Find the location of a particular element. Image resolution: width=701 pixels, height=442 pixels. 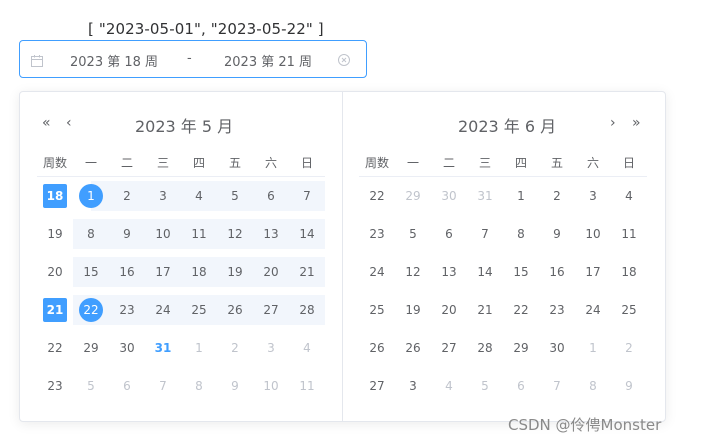

calendar-week-row: 25 19 20 21 22 23 24 25 is located at coordinates (503, 310).